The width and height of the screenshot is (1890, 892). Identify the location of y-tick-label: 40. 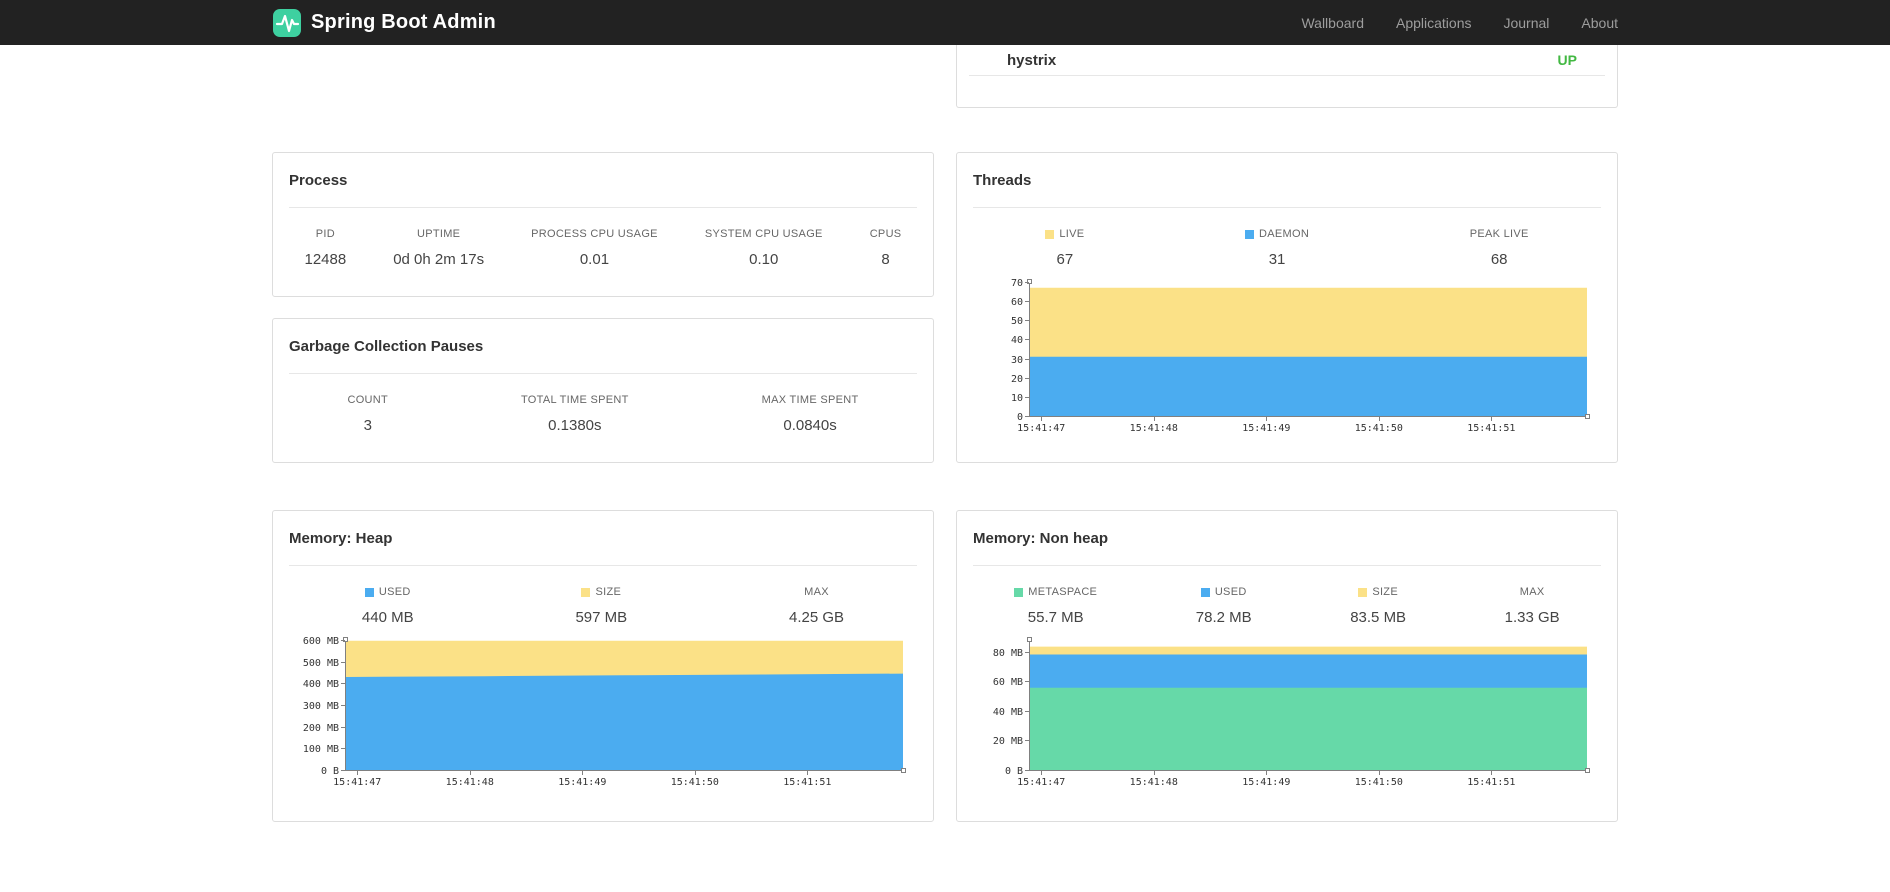
(1016, 341).